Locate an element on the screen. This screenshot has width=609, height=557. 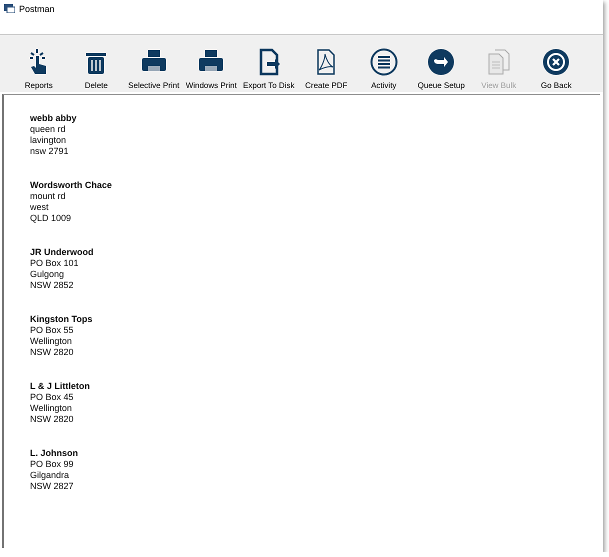
address-line: NSW 2852 is located at coordinates (52, 285).